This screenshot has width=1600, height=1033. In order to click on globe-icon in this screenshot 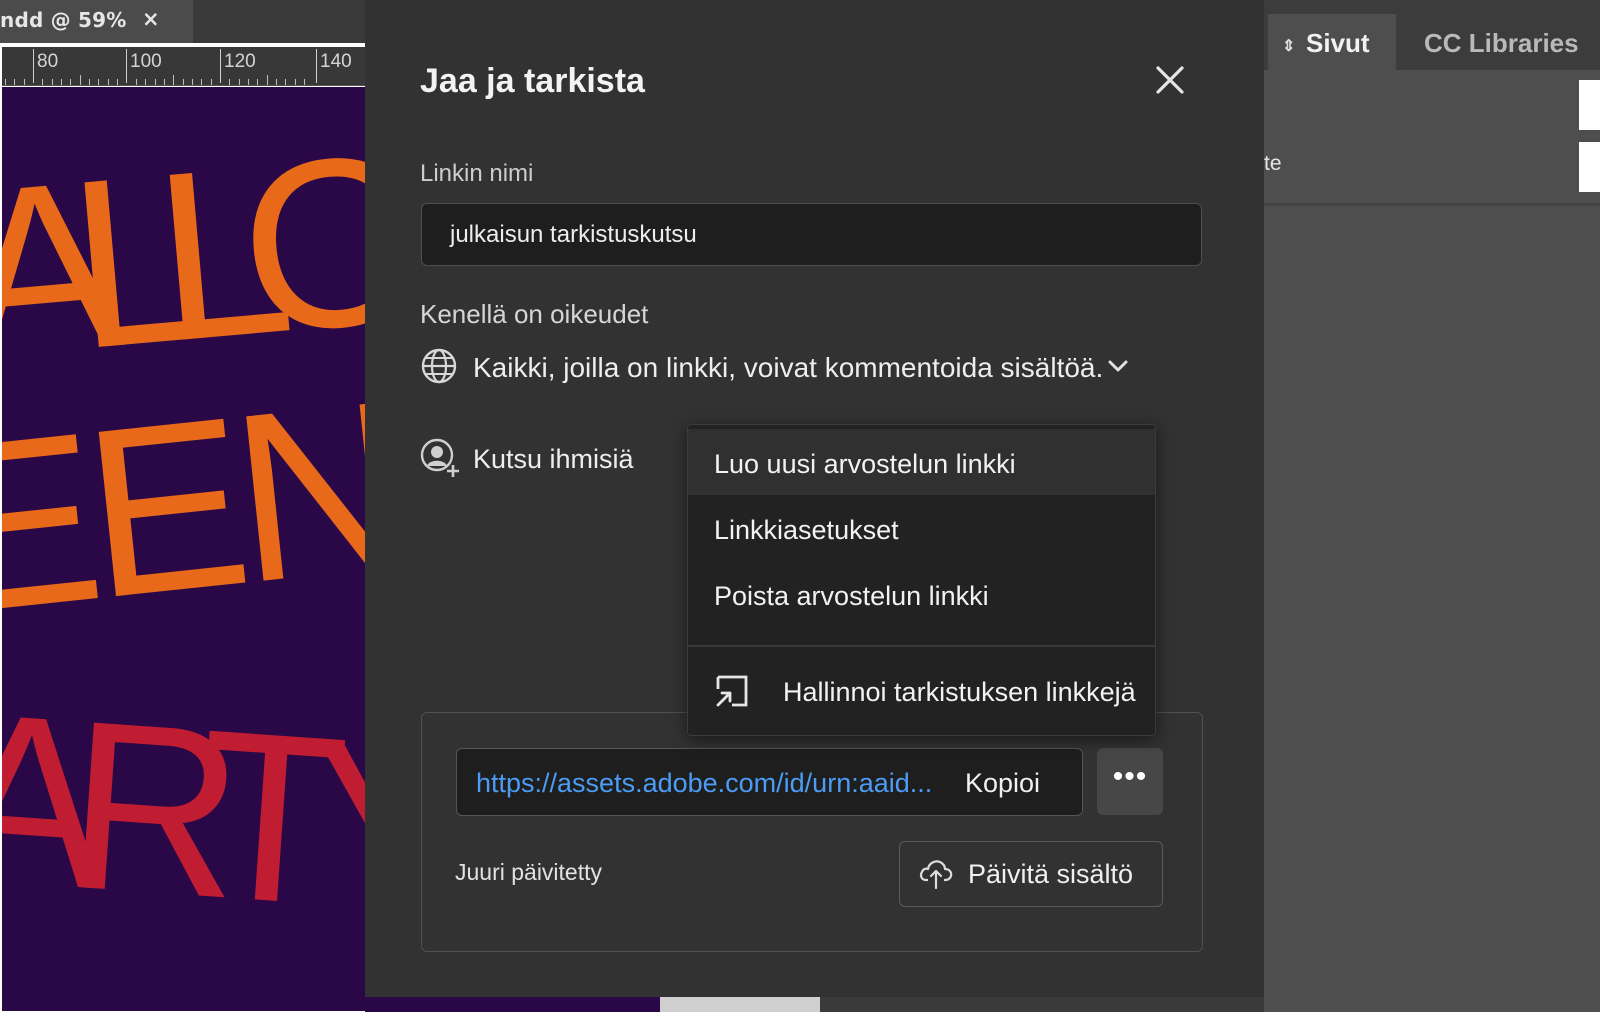, I will do `click(439, 366)`.